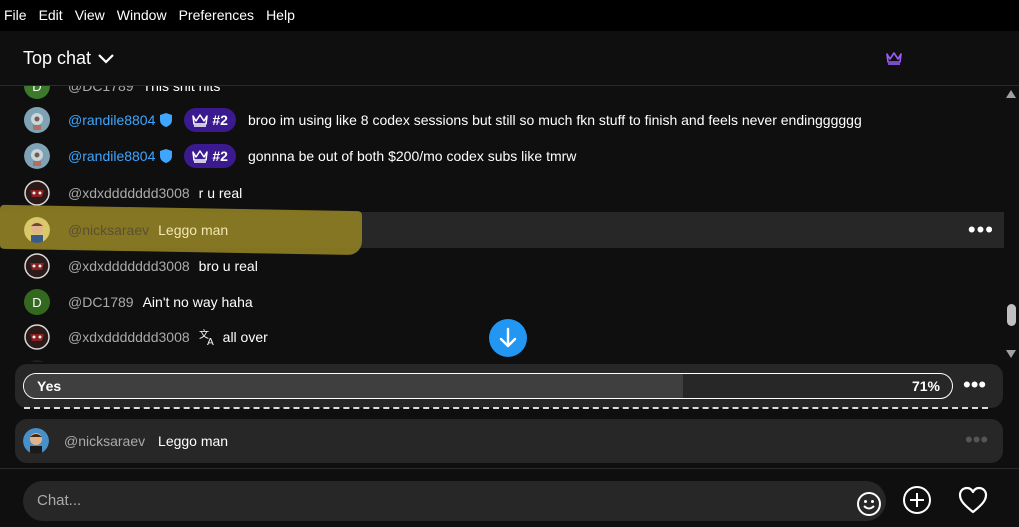 This screenshot has width=1019, height=527. I want to click on message-text: This shit hits, so click(181, 90).